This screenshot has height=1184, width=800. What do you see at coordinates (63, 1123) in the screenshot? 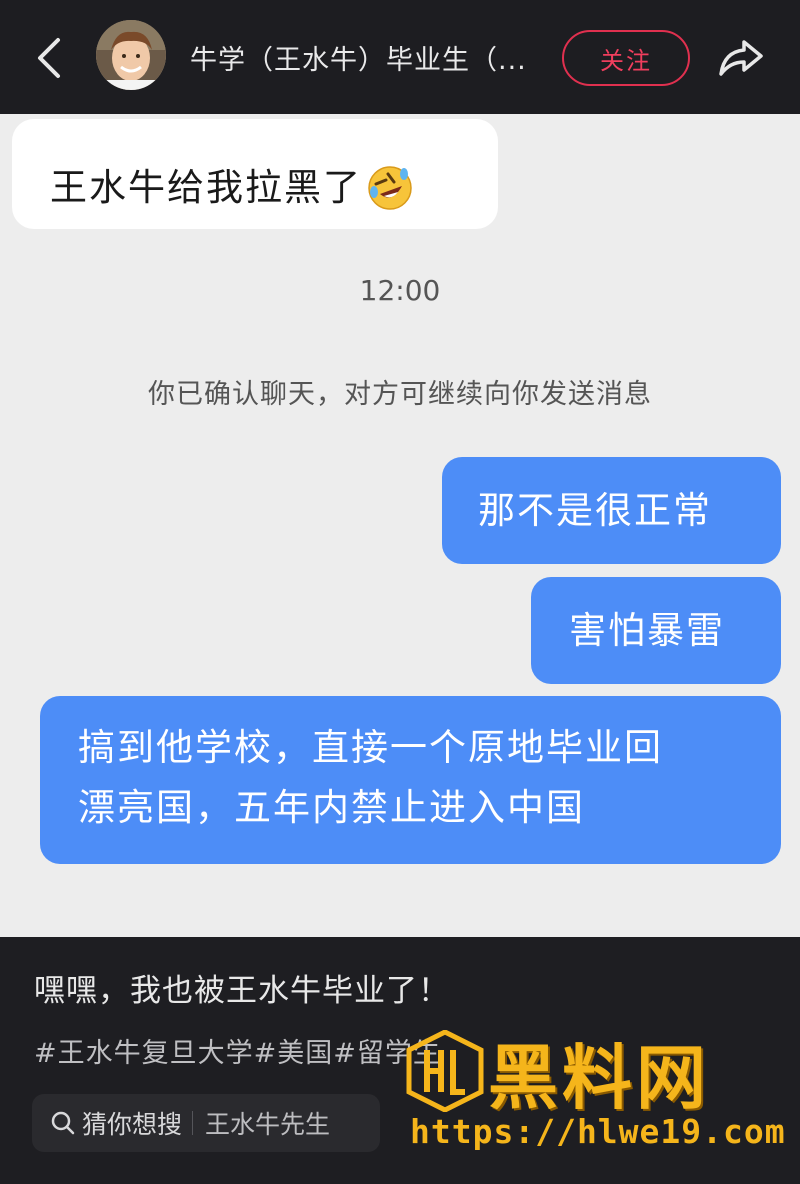
I see `search-icon` at bounding box center [63, 1123].